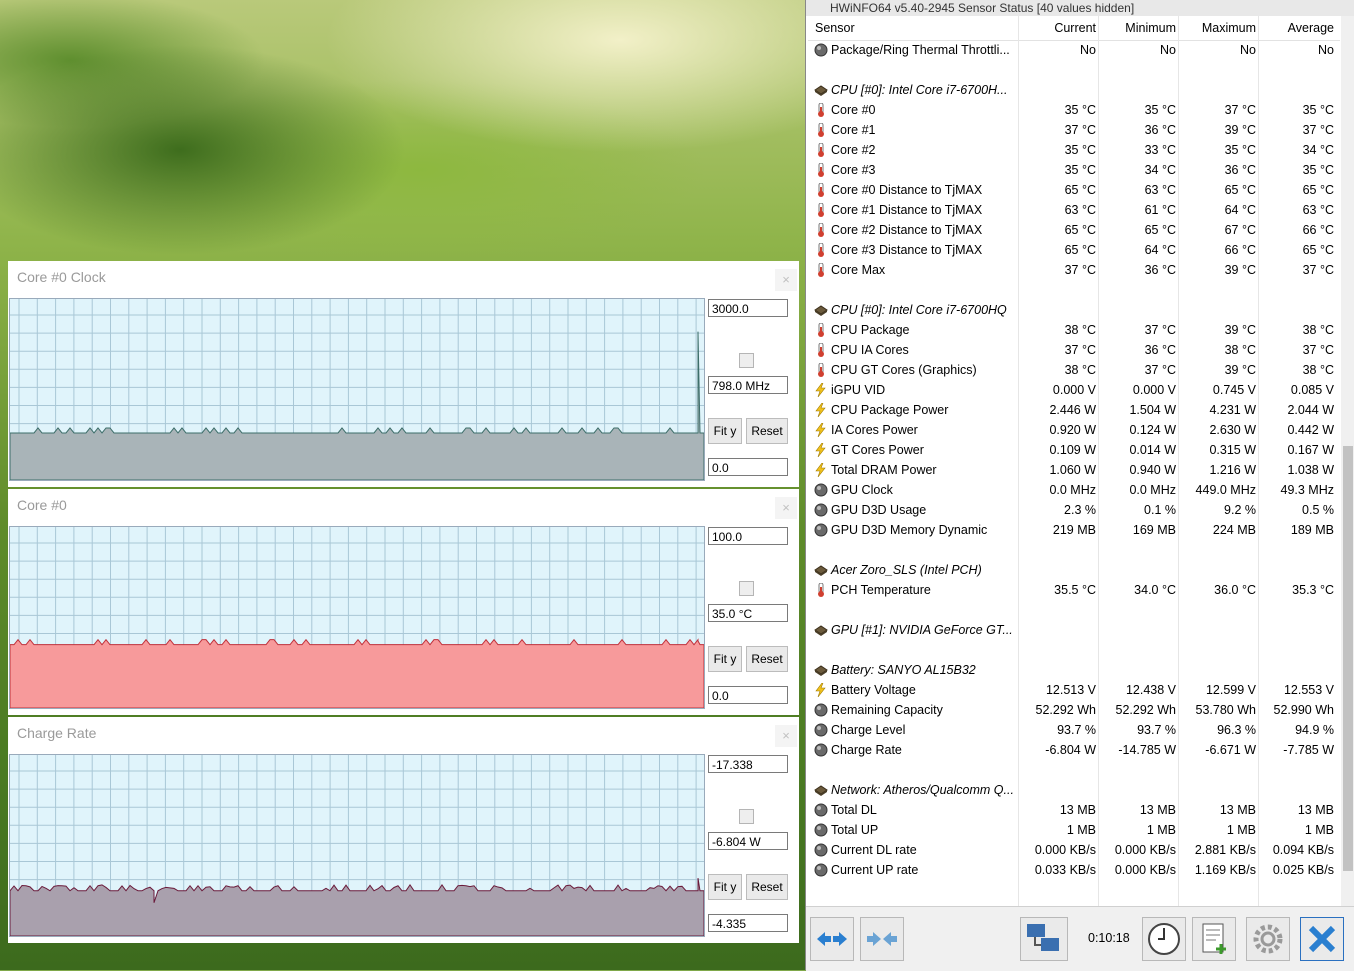 The width and height of the screenshot is (1354, 971). I want to click on current-value: 63 °C, so click(1080, 210).